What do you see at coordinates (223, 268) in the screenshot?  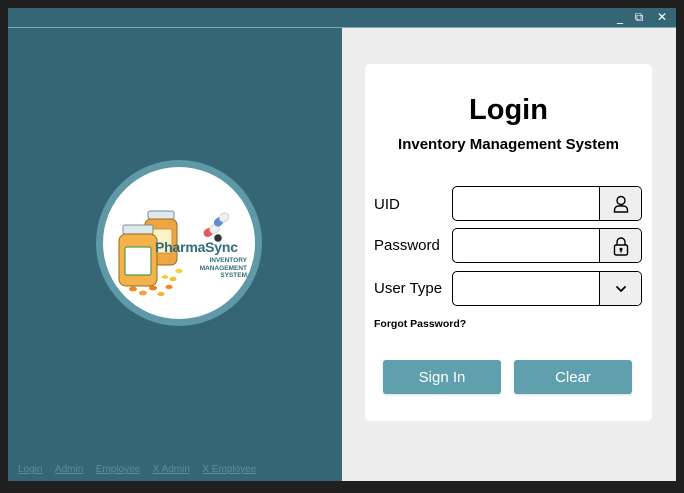 I see `brand-tagline: INVENTORY MANAGEMENT SYSTEM` at bounding box center [223, 268].